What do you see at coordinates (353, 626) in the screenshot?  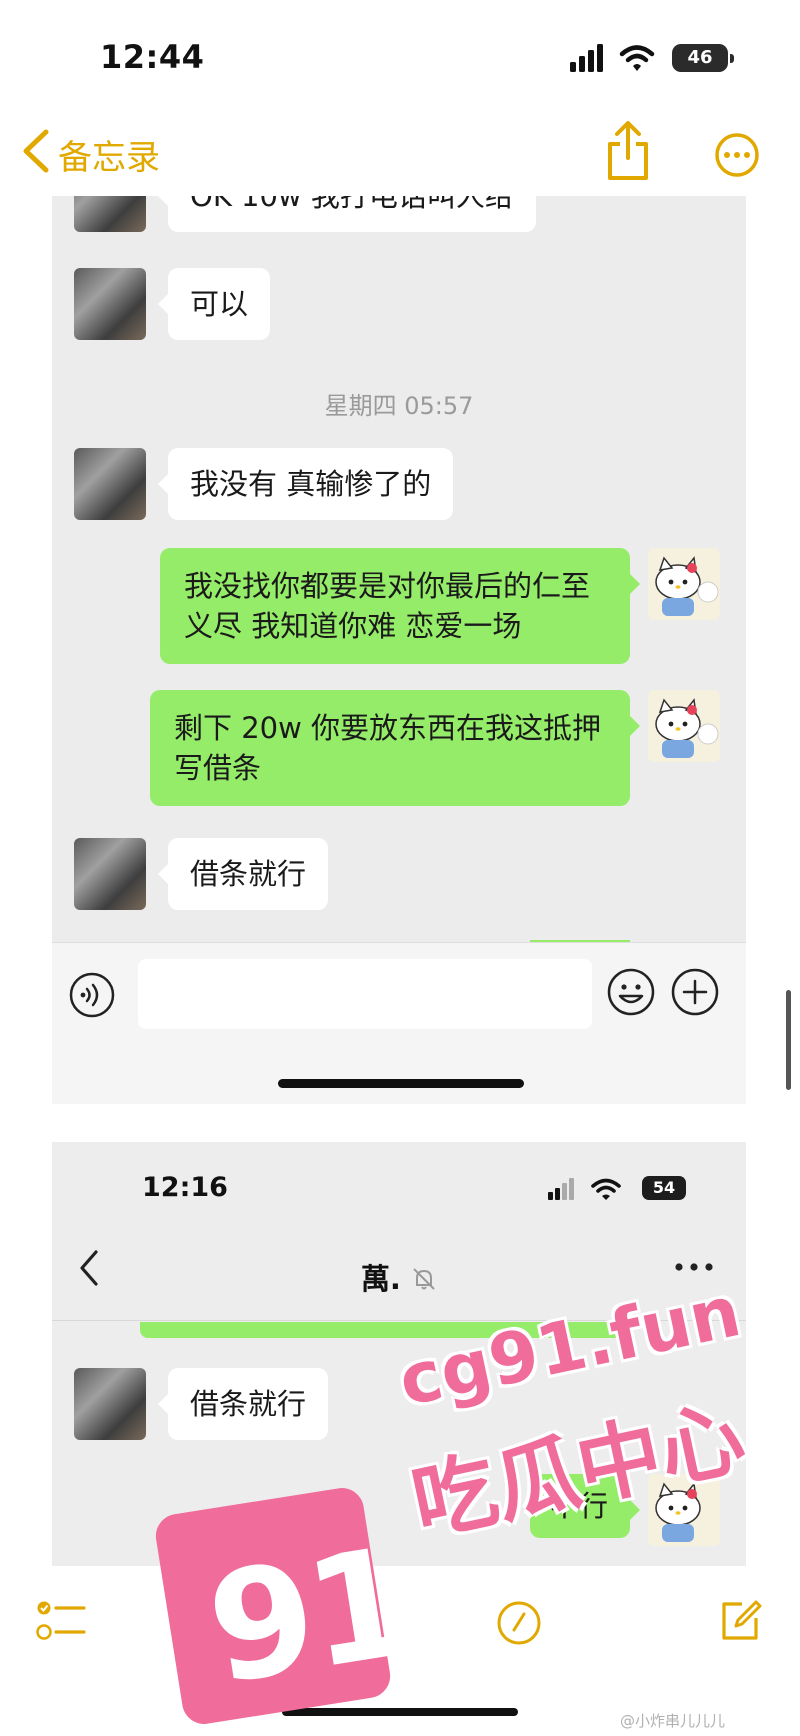 I see `message-line: 义尽 我知道你难 恋爱一场` at bounding box center [353, 626].